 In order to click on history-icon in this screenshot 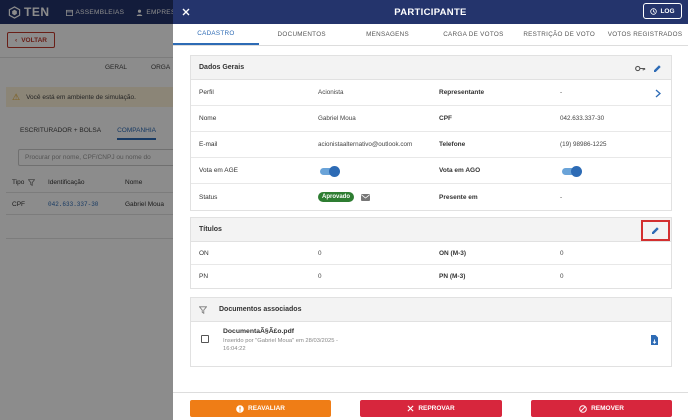, I will do `click(654, 11)`.